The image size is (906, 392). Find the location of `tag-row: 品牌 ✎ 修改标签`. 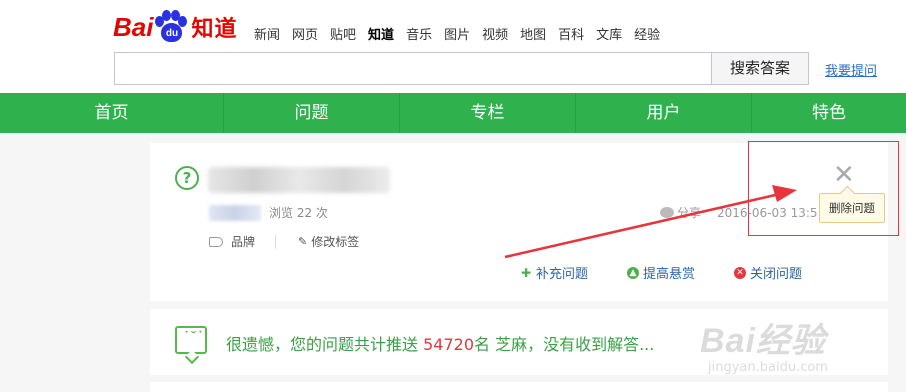

tag-row: 品牌 ✎ 修改标签 is located at coordinates (284, 241).